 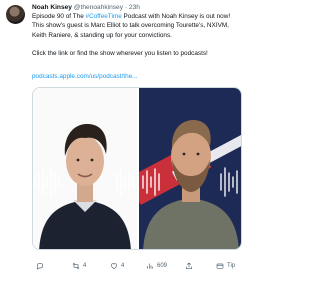 What do you see at coordinates (114, 266) in the screenshot?
I see `heart-icon` at bounding box center [114, 266].